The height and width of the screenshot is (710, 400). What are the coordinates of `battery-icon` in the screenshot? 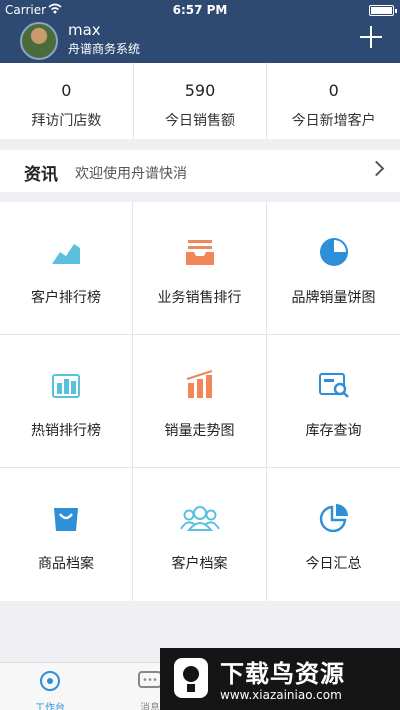 It's located at (383, 10).